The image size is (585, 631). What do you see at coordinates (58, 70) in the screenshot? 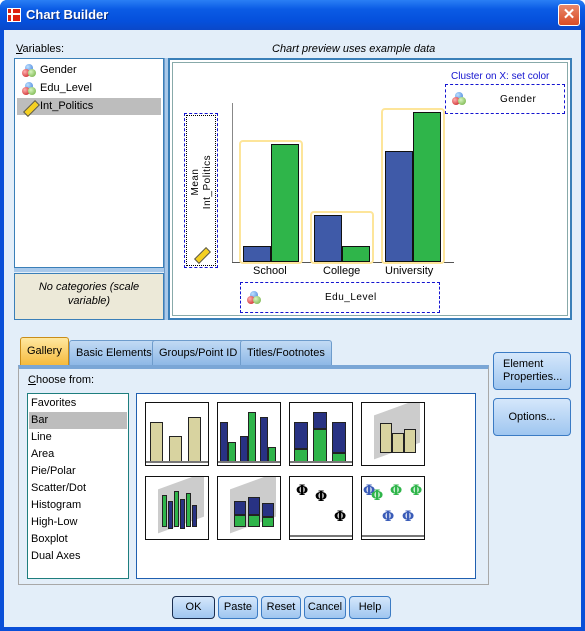
I see `variable-name: Gender` at bounding box center [58, 70].